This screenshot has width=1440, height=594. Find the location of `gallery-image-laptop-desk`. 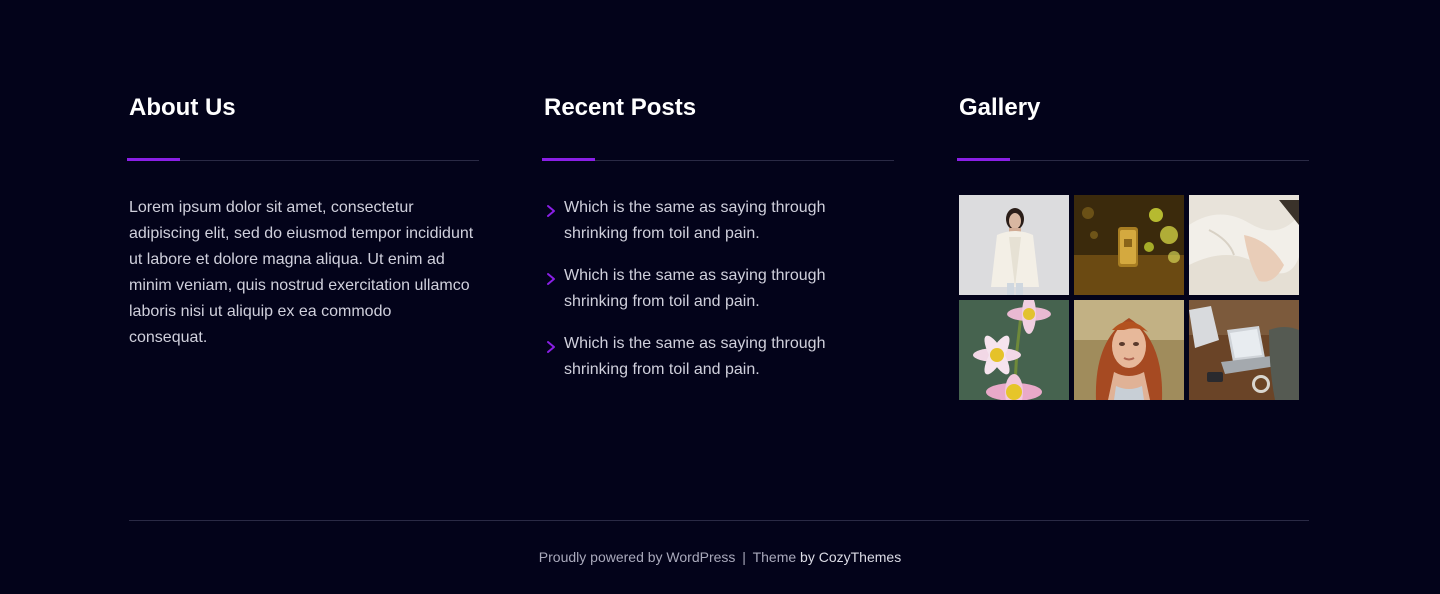

gallery-image-laptop-desk is located at coordinates (1244, 350).